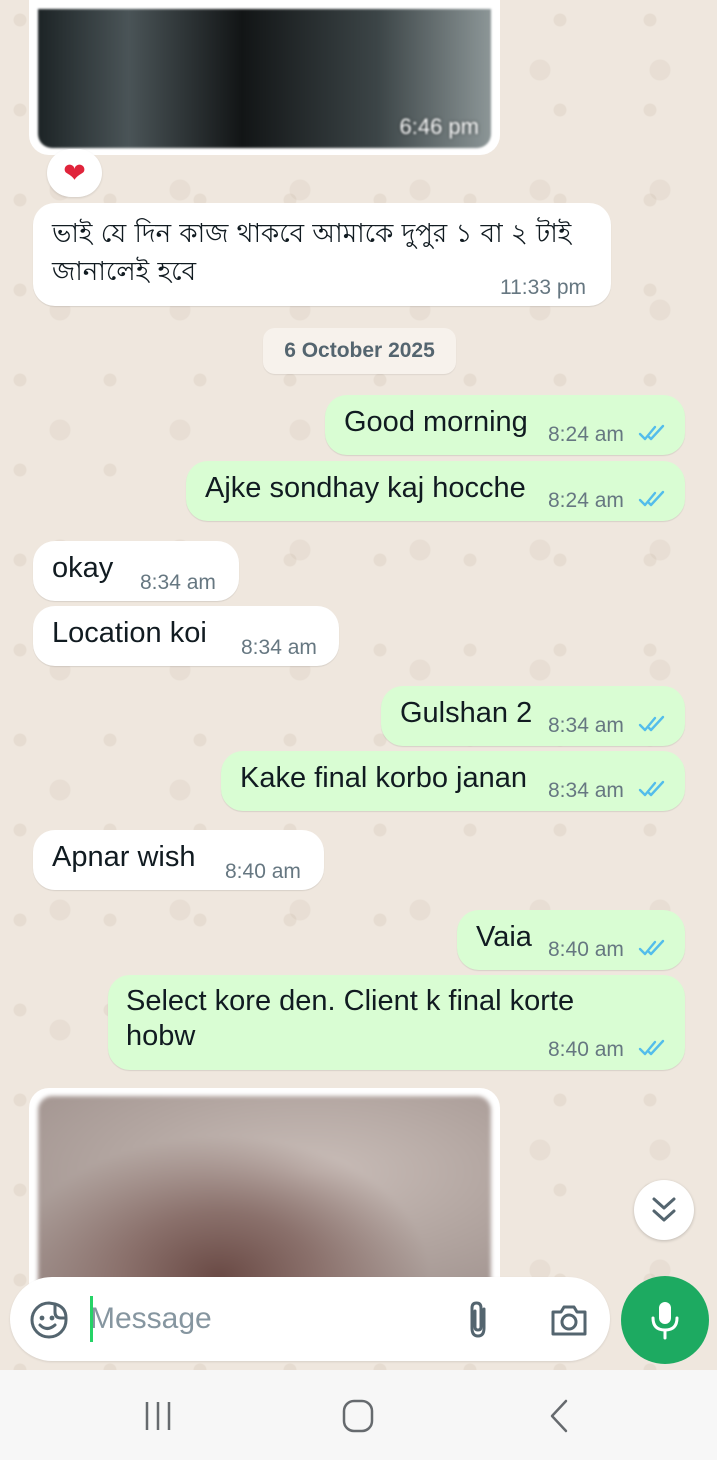 The width and height of the screenshot is (717, 1460). I want to click on message-bubble-outgoing: Good morning 8:24 am, so click(505, 425).